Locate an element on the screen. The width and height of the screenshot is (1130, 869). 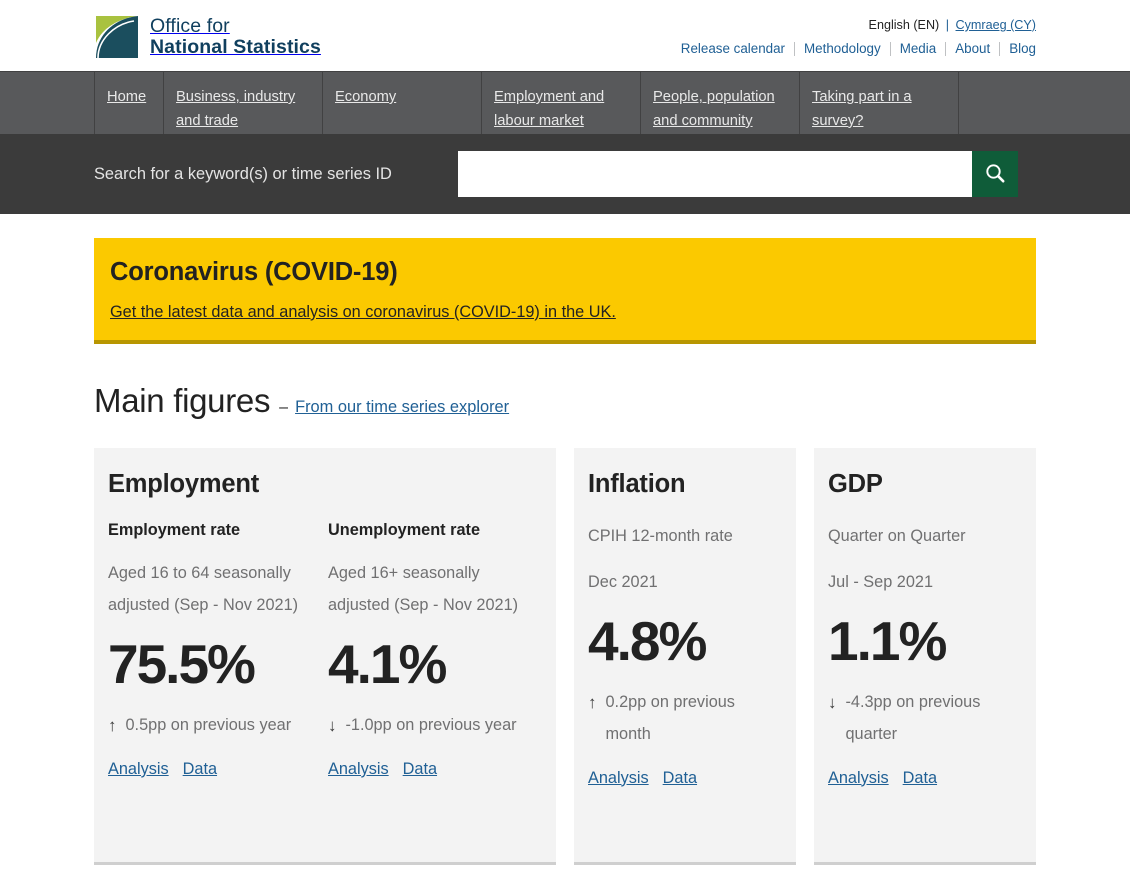
nav-item-people-population-and-community: People, population and community is located at coordinates (720, 103).